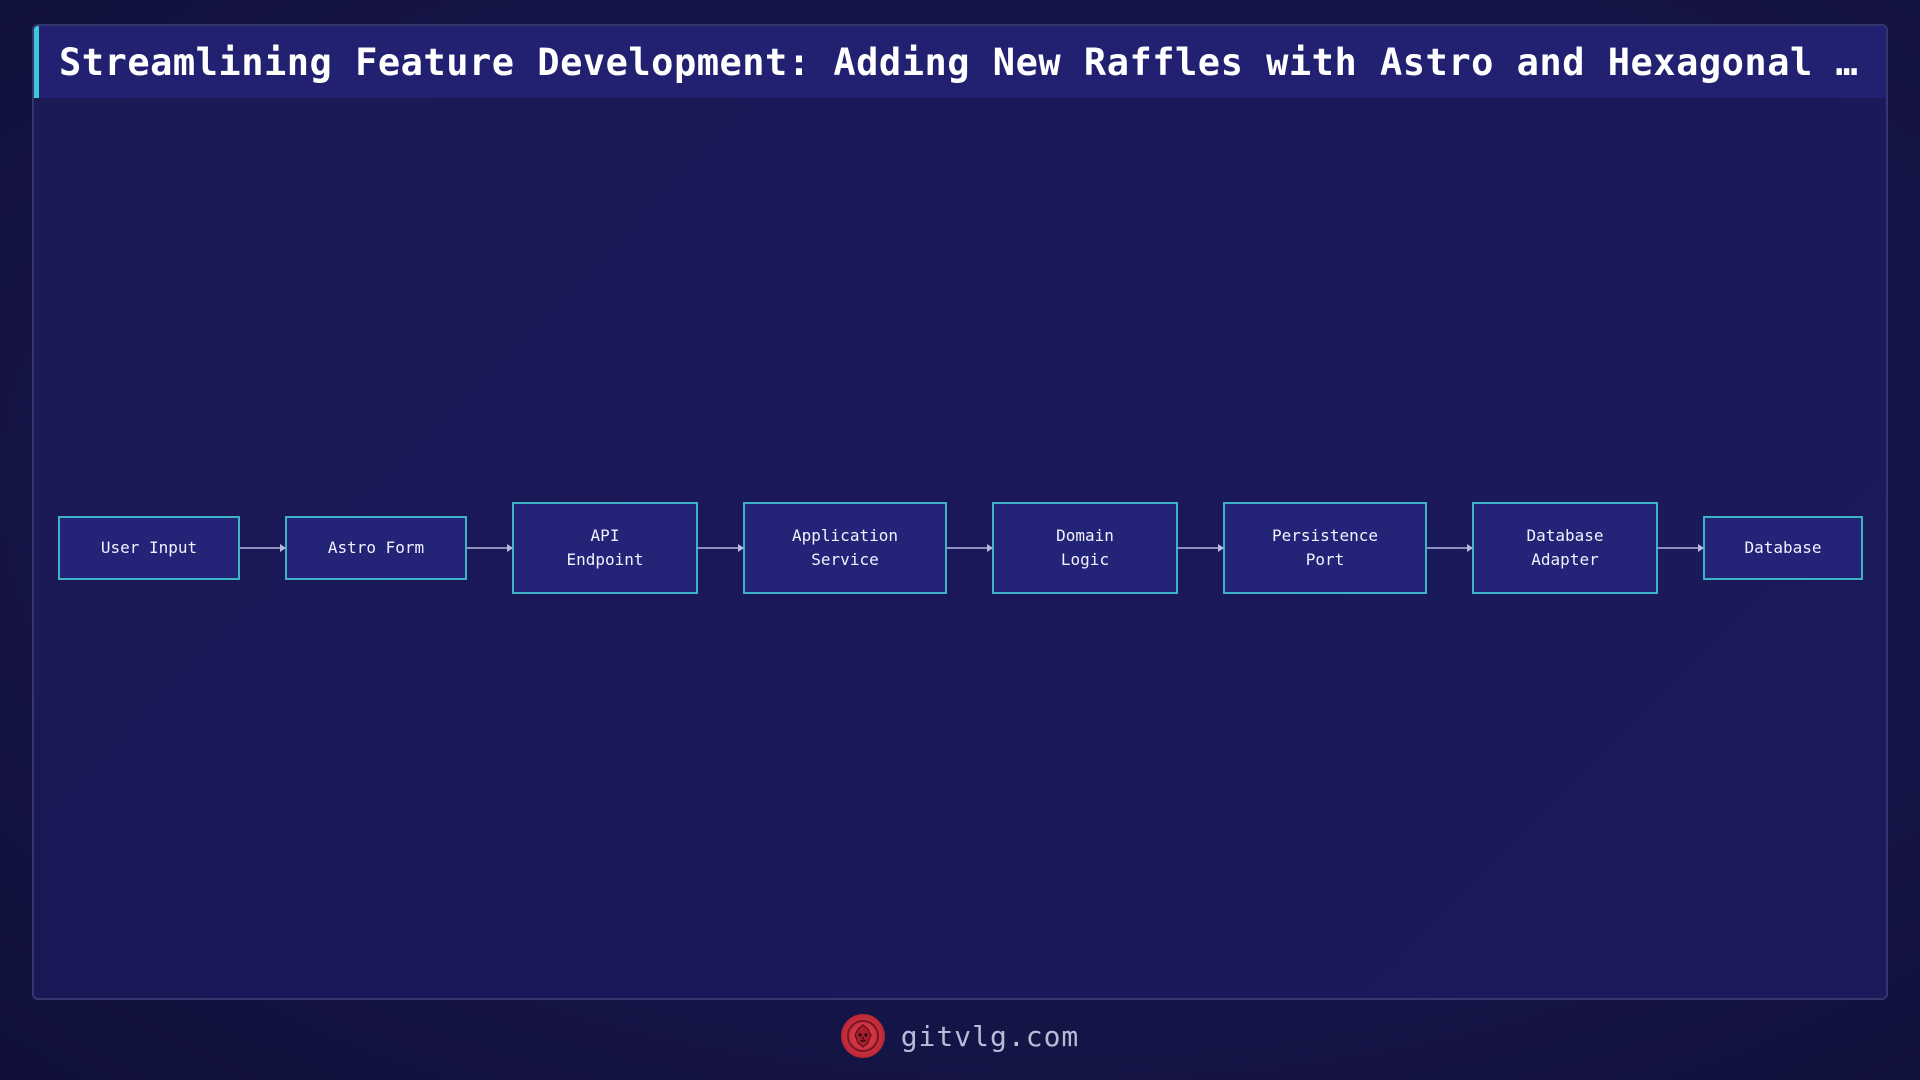 This screenshot has height=1080, width=1920. I want to click on node-persistence-port: Persistence Port, so click(1325, 548).